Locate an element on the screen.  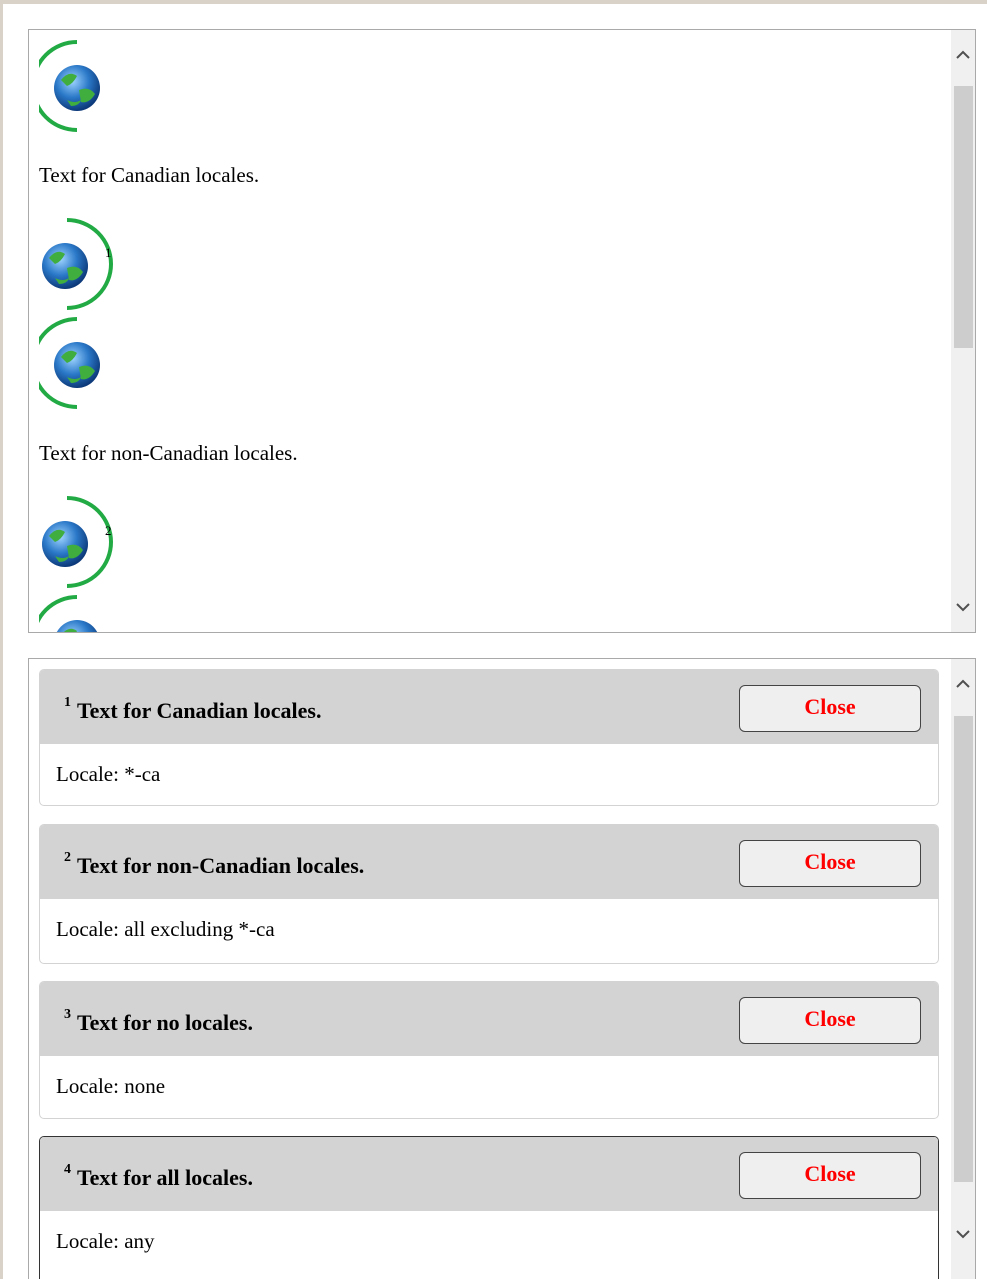
note-title: 3 Text for no locales. is located at coordinates (158, 1020).